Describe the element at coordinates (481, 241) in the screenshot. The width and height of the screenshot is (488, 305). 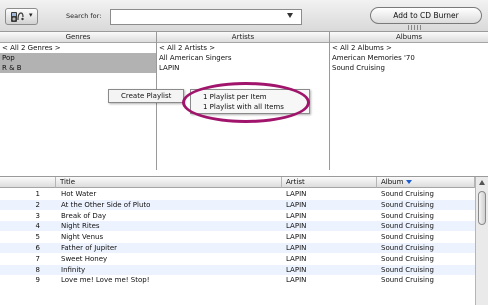
I see `vertical-scrollbar` at that location.